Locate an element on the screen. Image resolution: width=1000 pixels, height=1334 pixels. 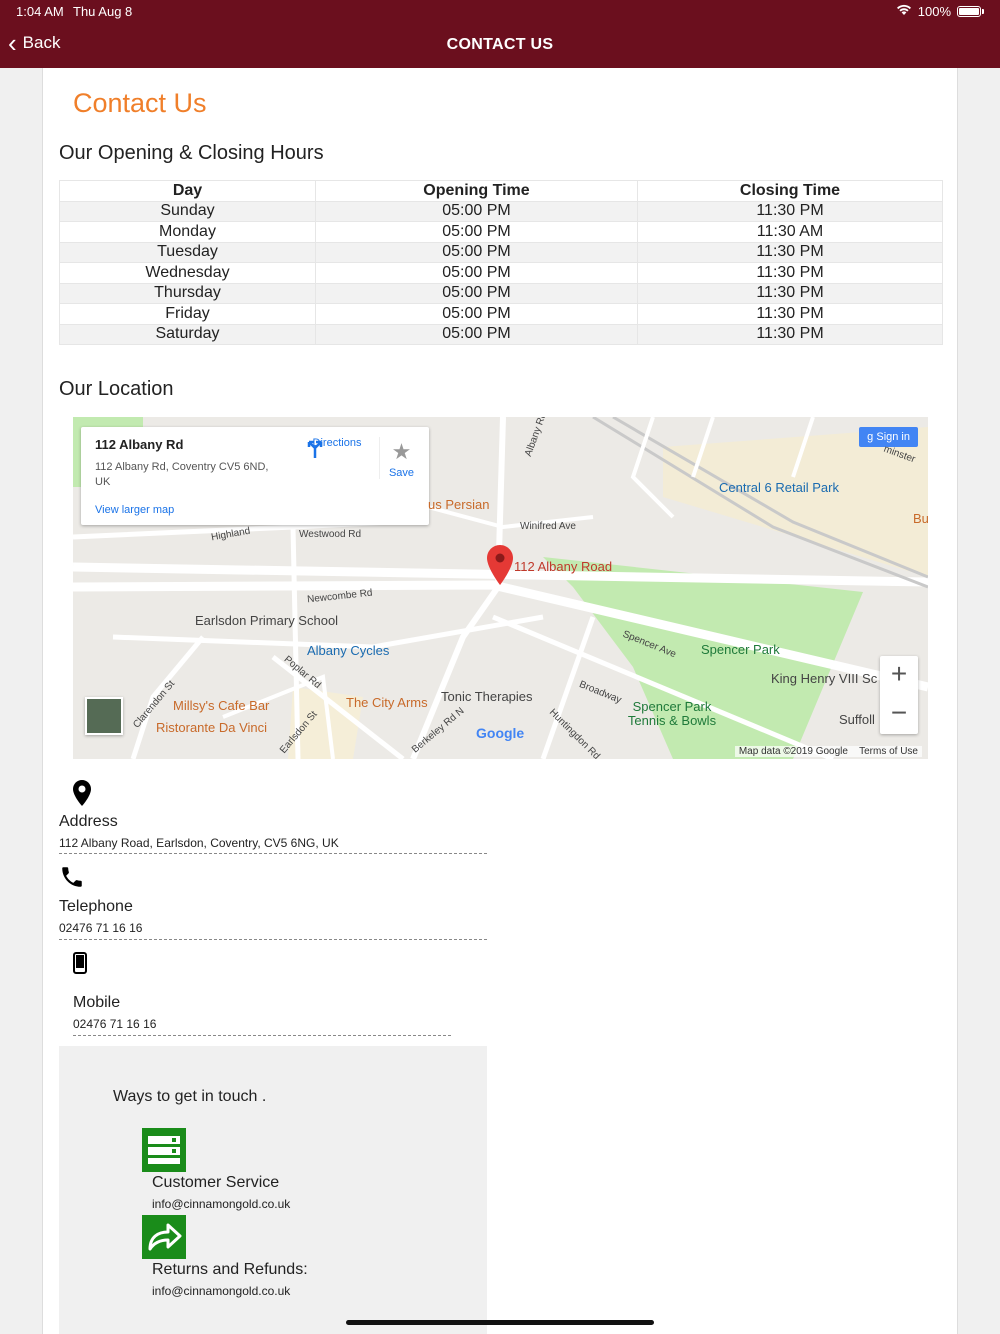
returns-button is located at coordinates (164, 1237).